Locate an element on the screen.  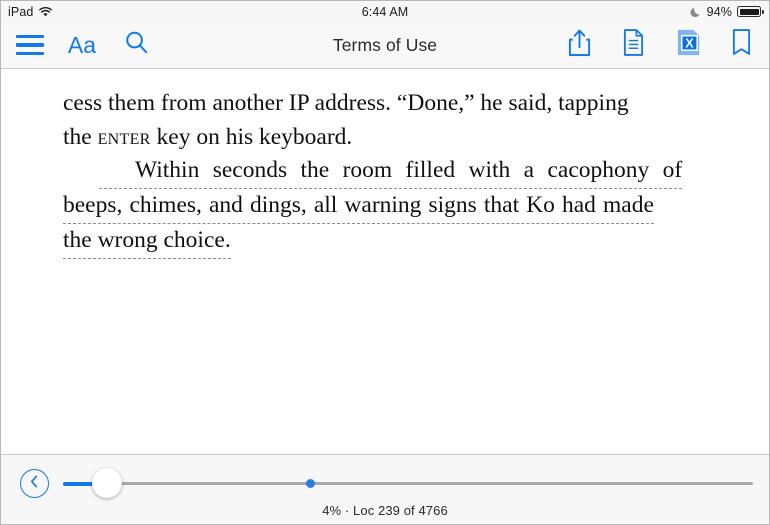
notes-button is located at coordinates (633, 45).